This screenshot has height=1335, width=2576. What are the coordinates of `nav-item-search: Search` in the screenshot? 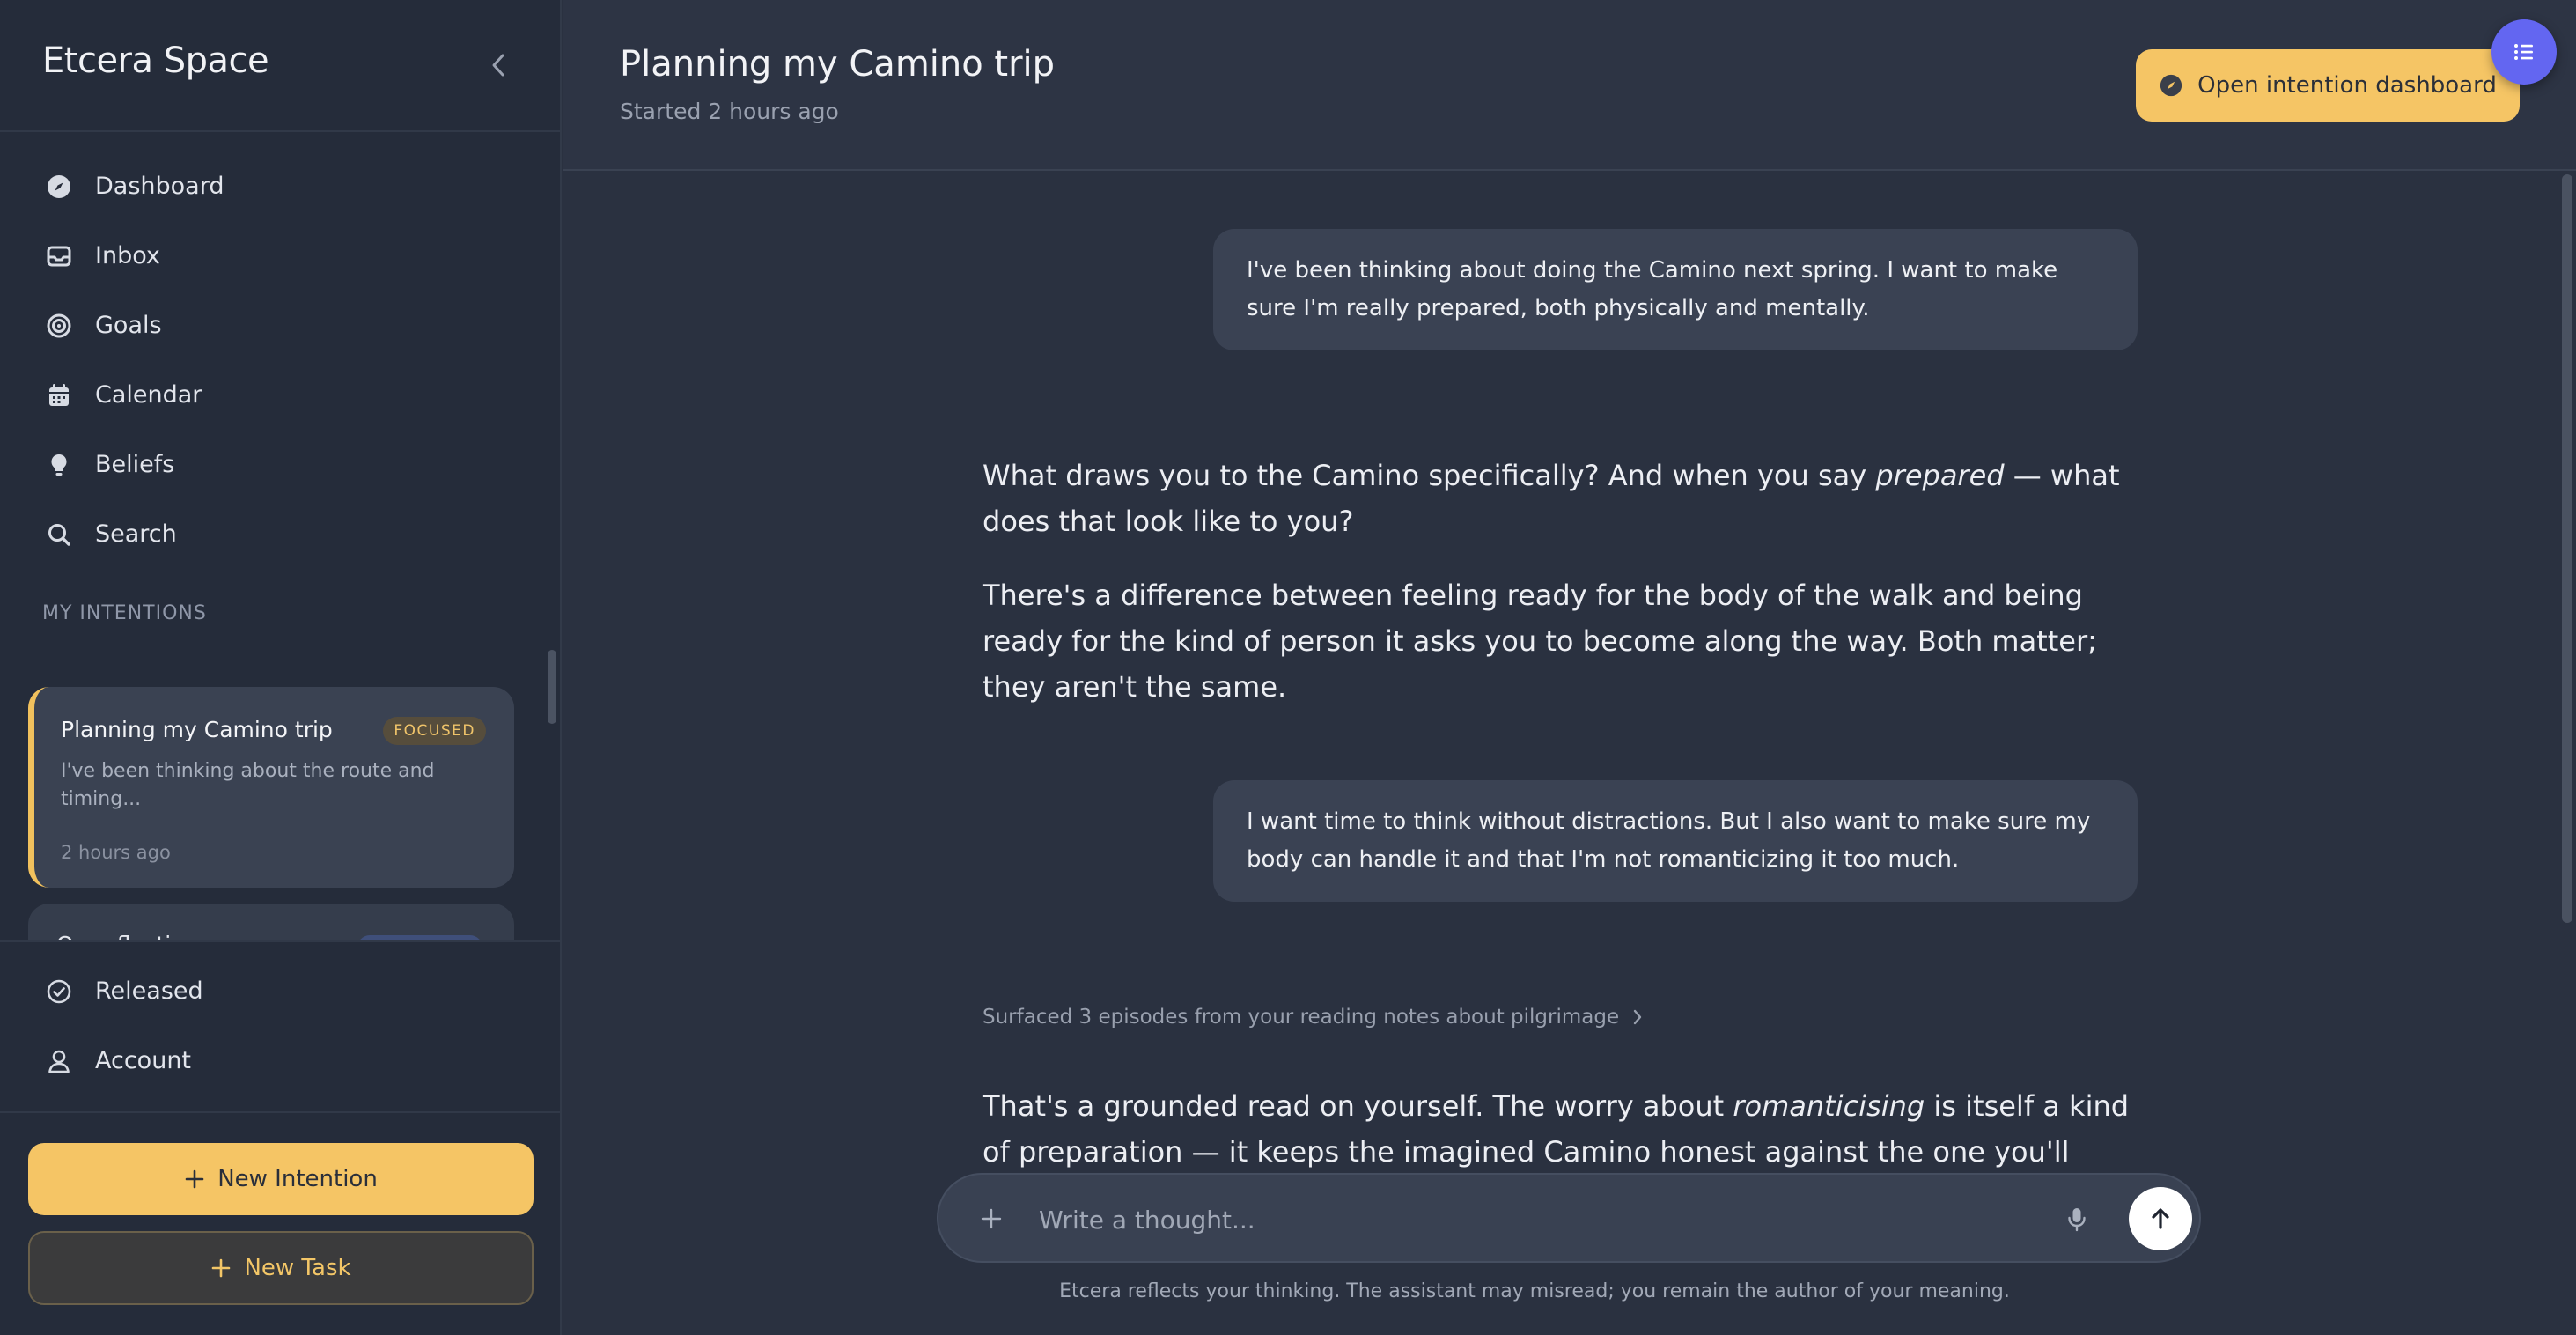 It's located at (280, 534).